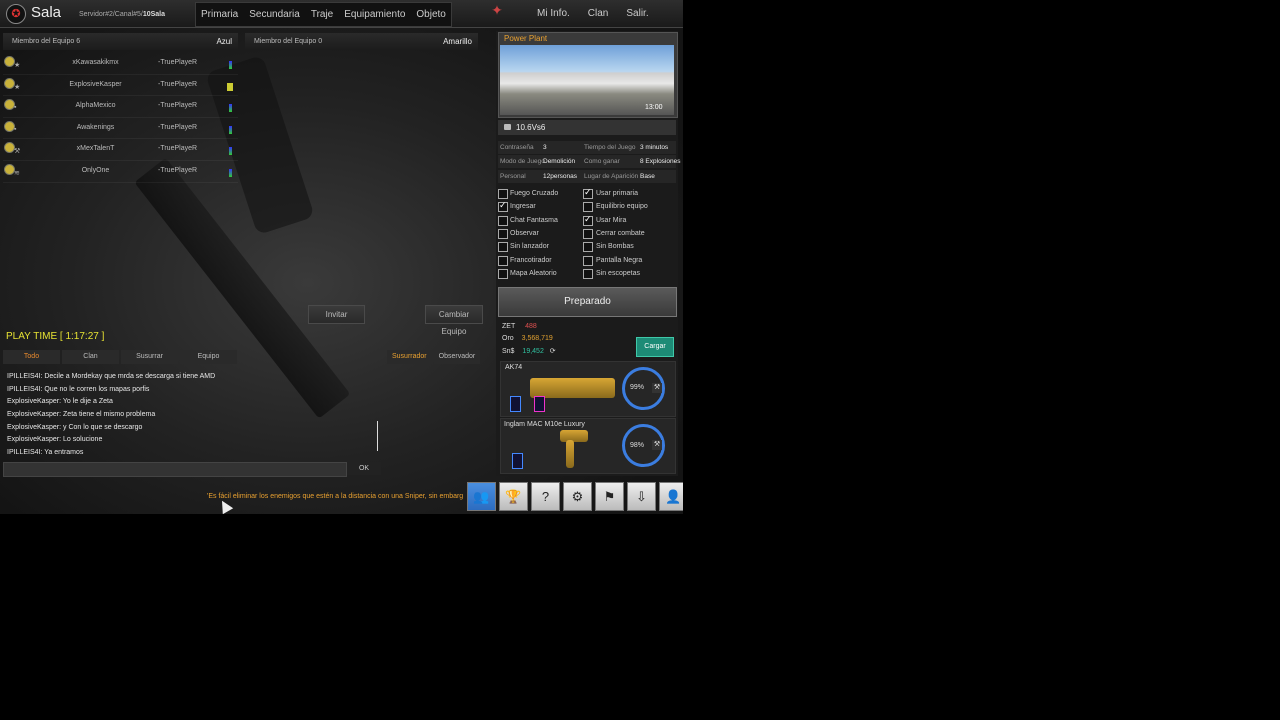 The image size is (1280, 720). I want to click on chat-scrollbar, so click(377, 436).